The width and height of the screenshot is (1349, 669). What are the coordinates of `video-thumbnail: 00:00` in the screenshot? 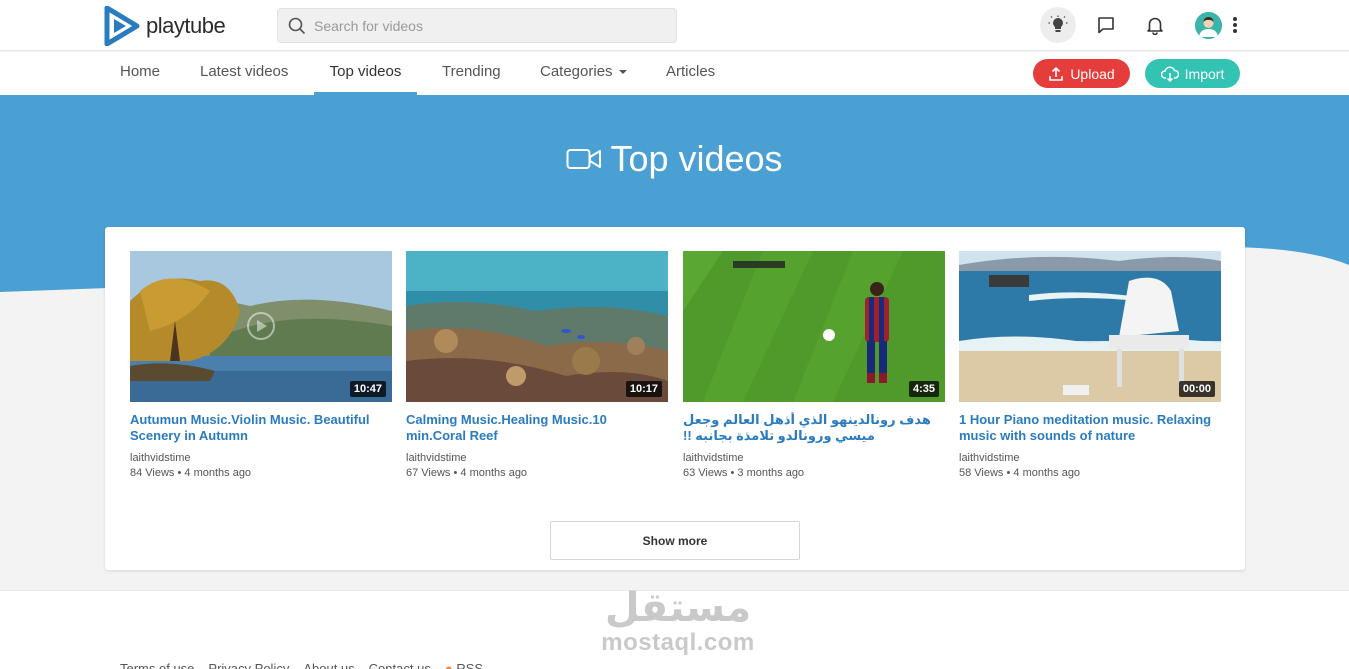 It's located at (1090, 326).